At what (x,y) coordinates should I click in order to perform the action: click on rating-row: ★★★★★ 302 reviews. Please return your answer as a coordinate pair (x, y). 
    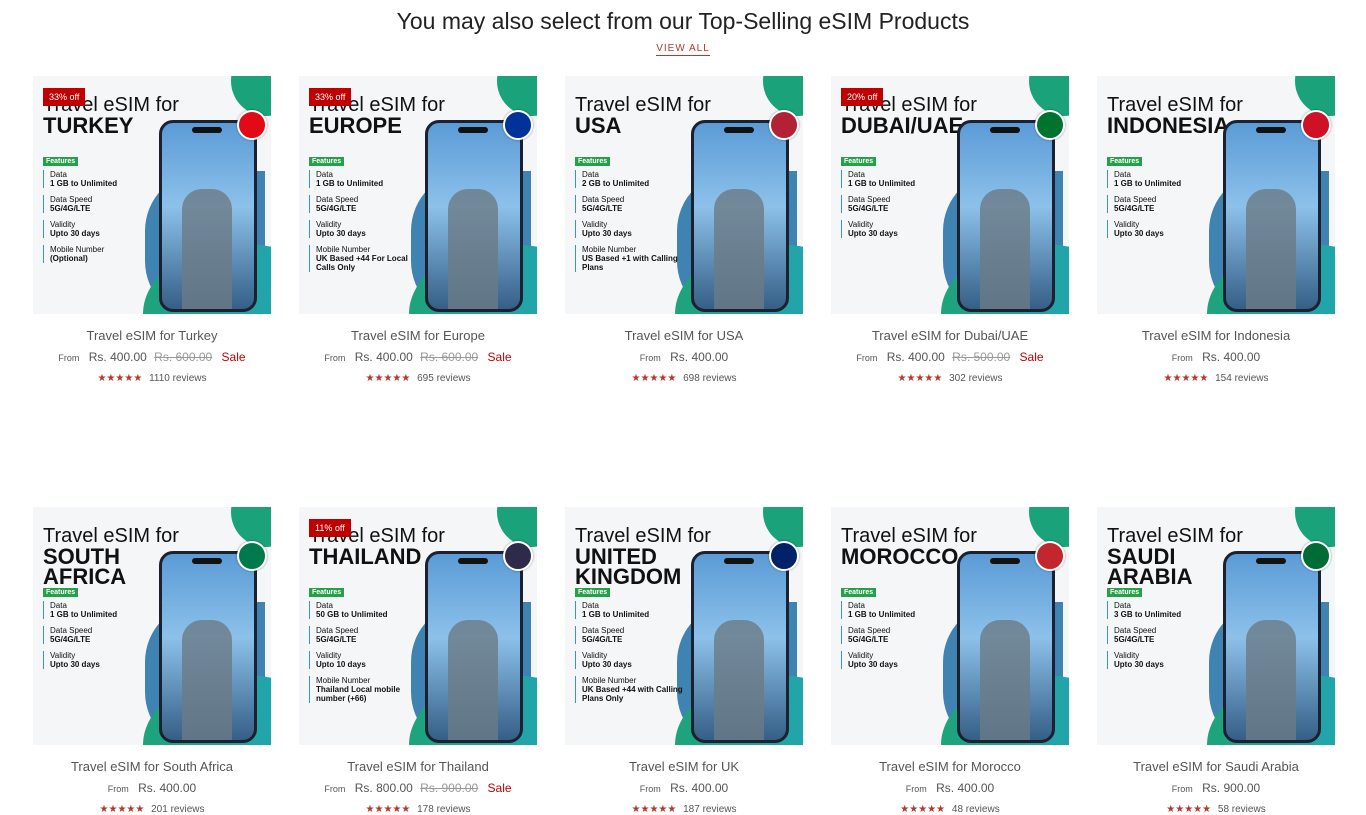
    Looking at the image, I should click on (950, 378).